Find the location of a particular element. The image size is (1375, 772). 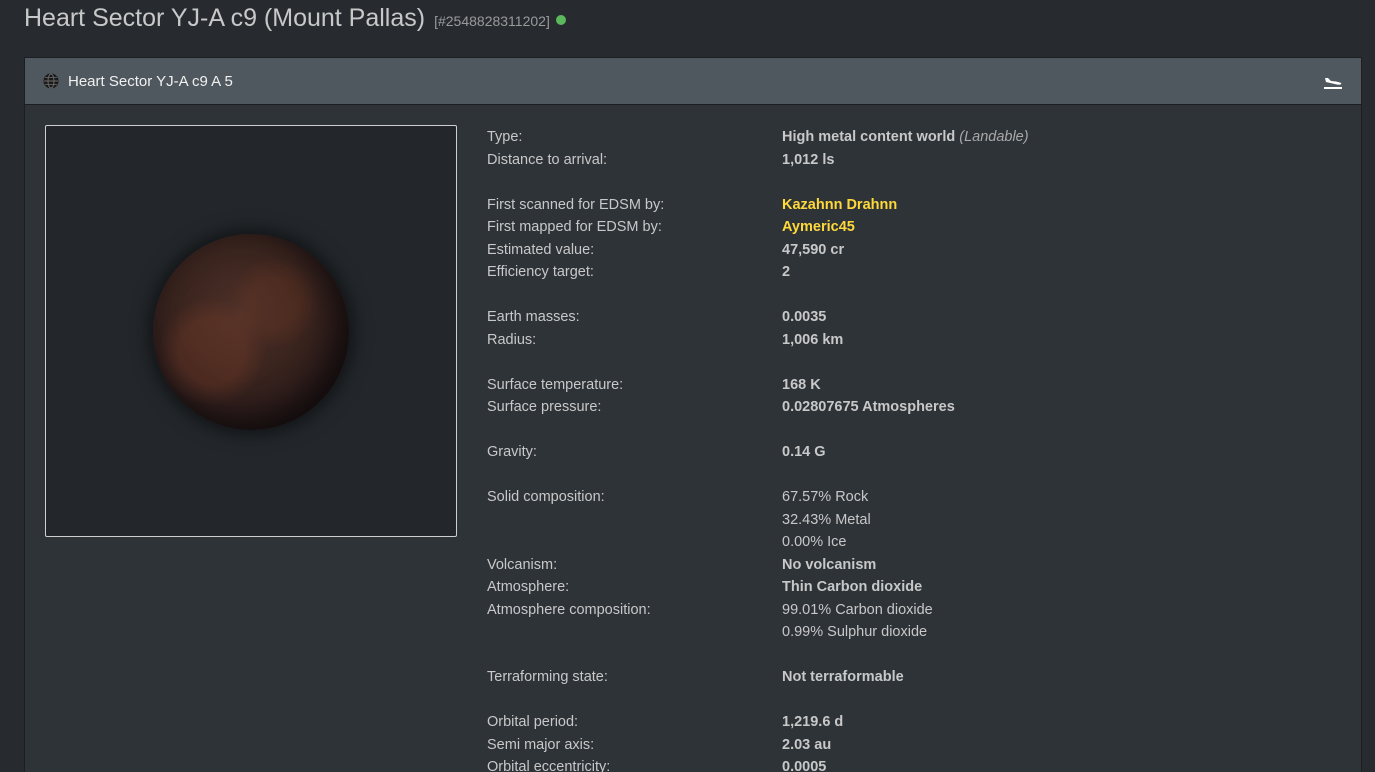

type-label: Type: is located at coordinates (505, 137).